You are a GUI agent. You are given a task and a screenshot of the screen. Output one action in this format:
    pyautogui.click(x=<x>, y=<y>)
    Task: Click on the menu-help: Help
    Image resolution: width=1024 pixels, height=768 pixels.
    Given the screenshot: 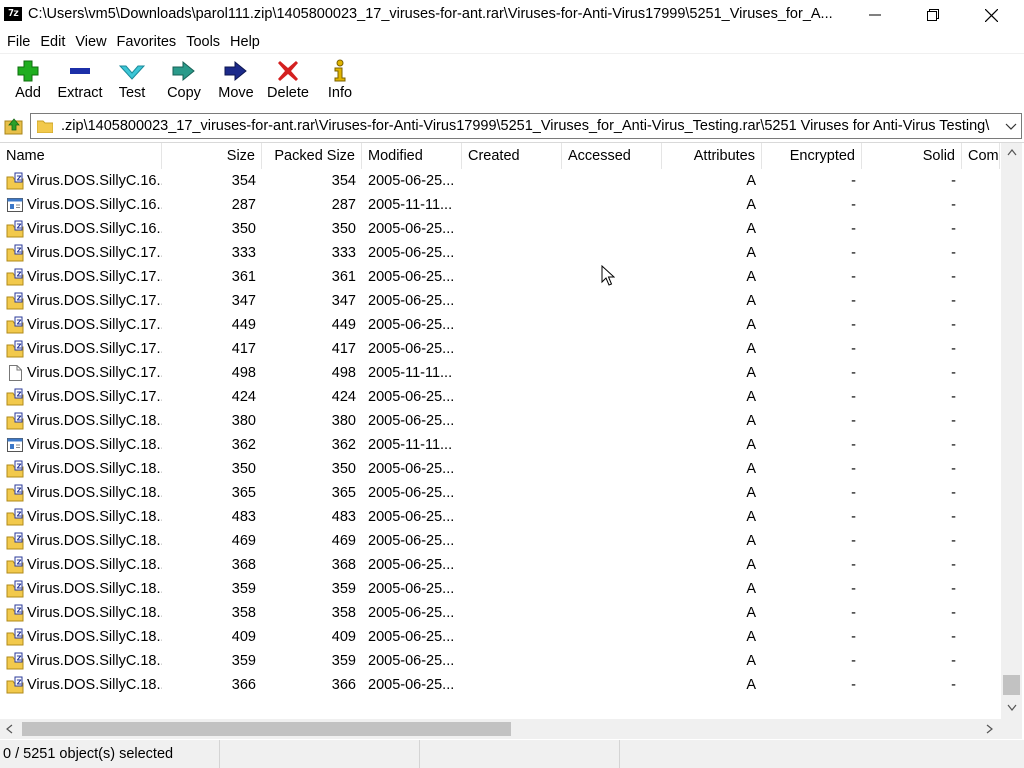 What is the action you would take?
    pyautogui.click(x=245, y=42)
    